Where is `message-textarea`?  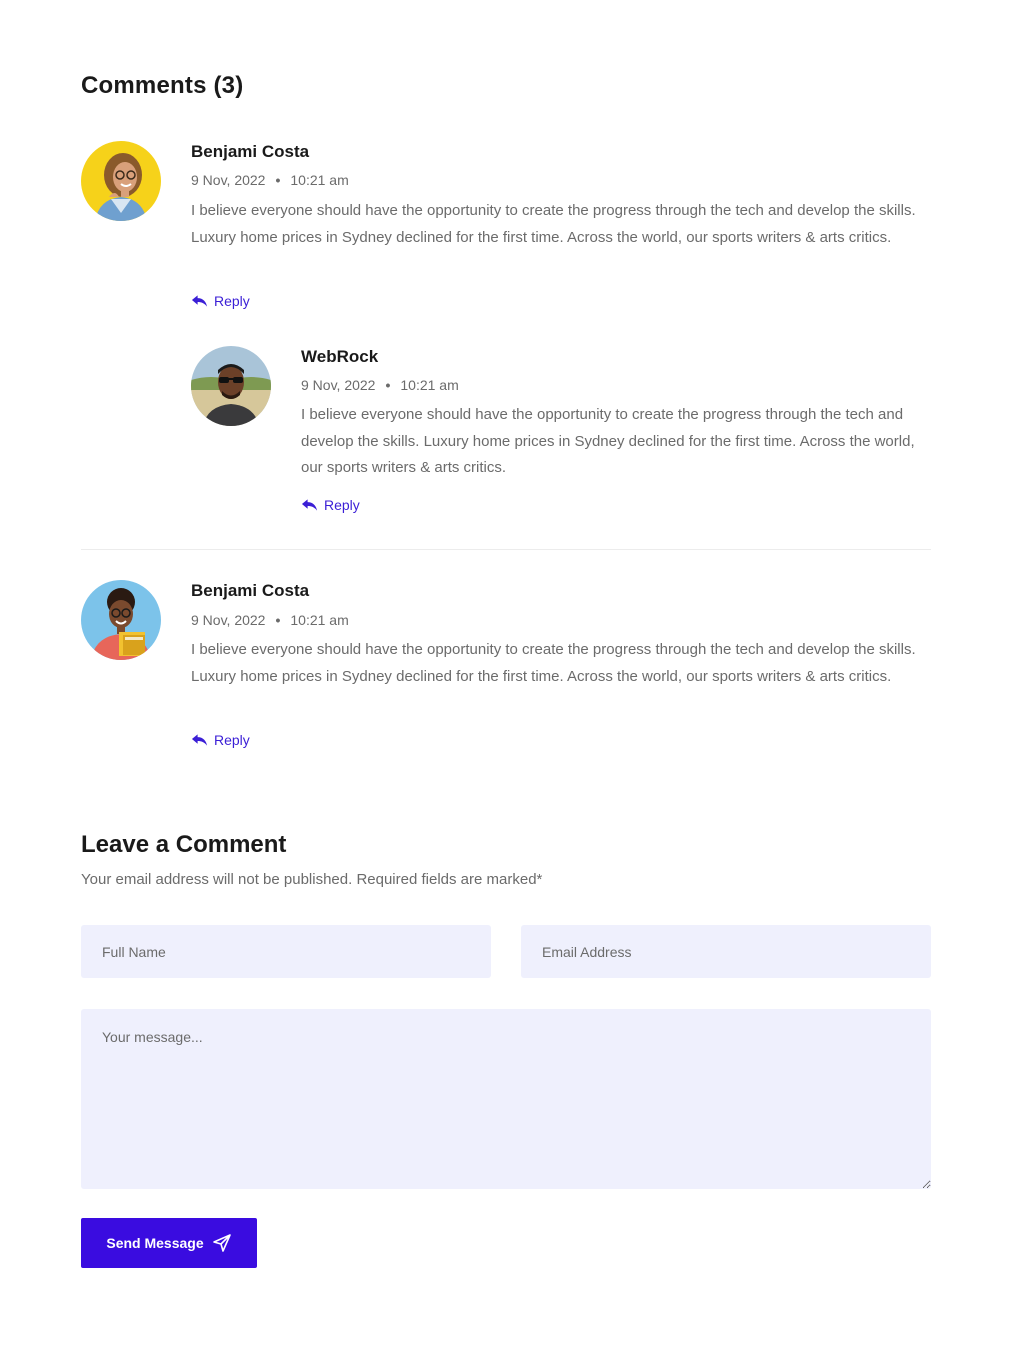
message-textarea is located at coordinates (506, 1099).